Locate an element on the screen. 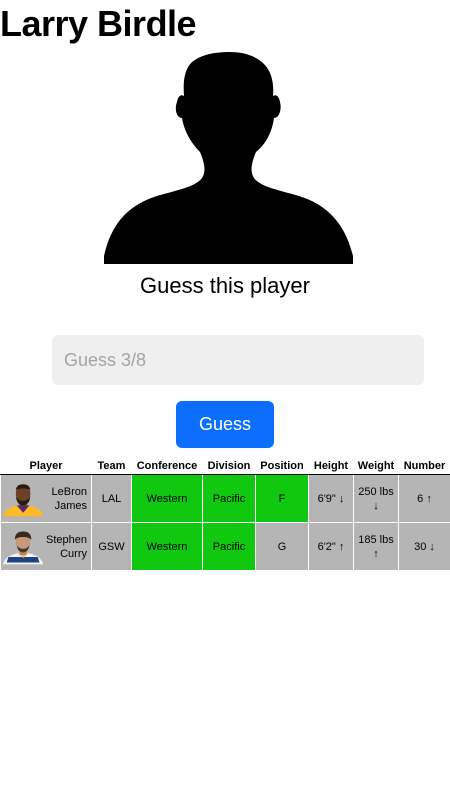 The width and height of the screenshot is (450, 800). cell-number: 30 ↓ is located at coordinates (424, 546).